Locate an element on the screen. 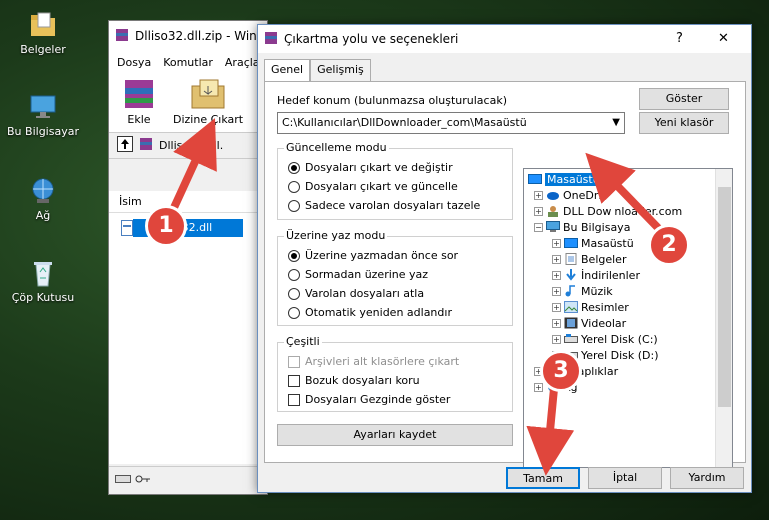 The width and height of the screenshot is (769, 520). step-badge-2: 2 is located at coordinates (669, 245).